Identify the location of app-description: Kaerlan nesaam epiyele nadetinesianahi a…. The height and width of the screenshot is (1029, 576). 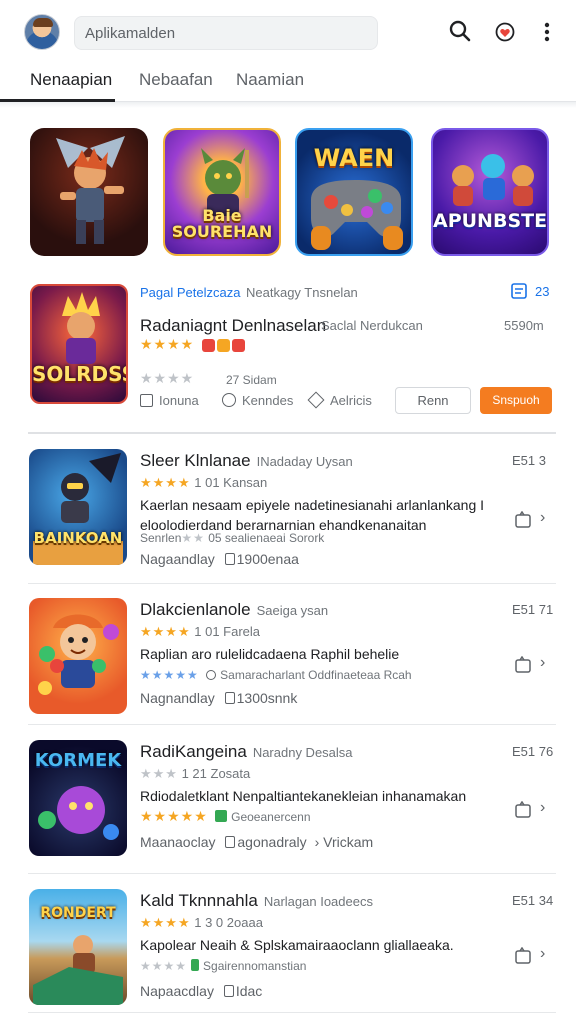
(312, 515).